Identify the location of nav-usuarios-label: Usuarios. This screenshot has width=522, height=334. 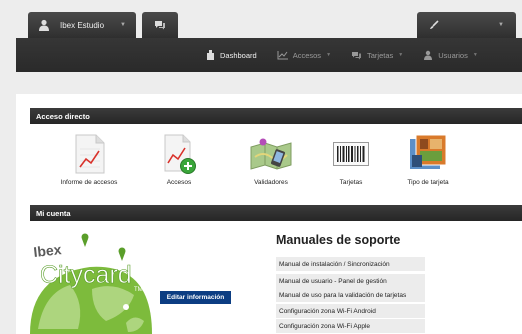
(453, 55).